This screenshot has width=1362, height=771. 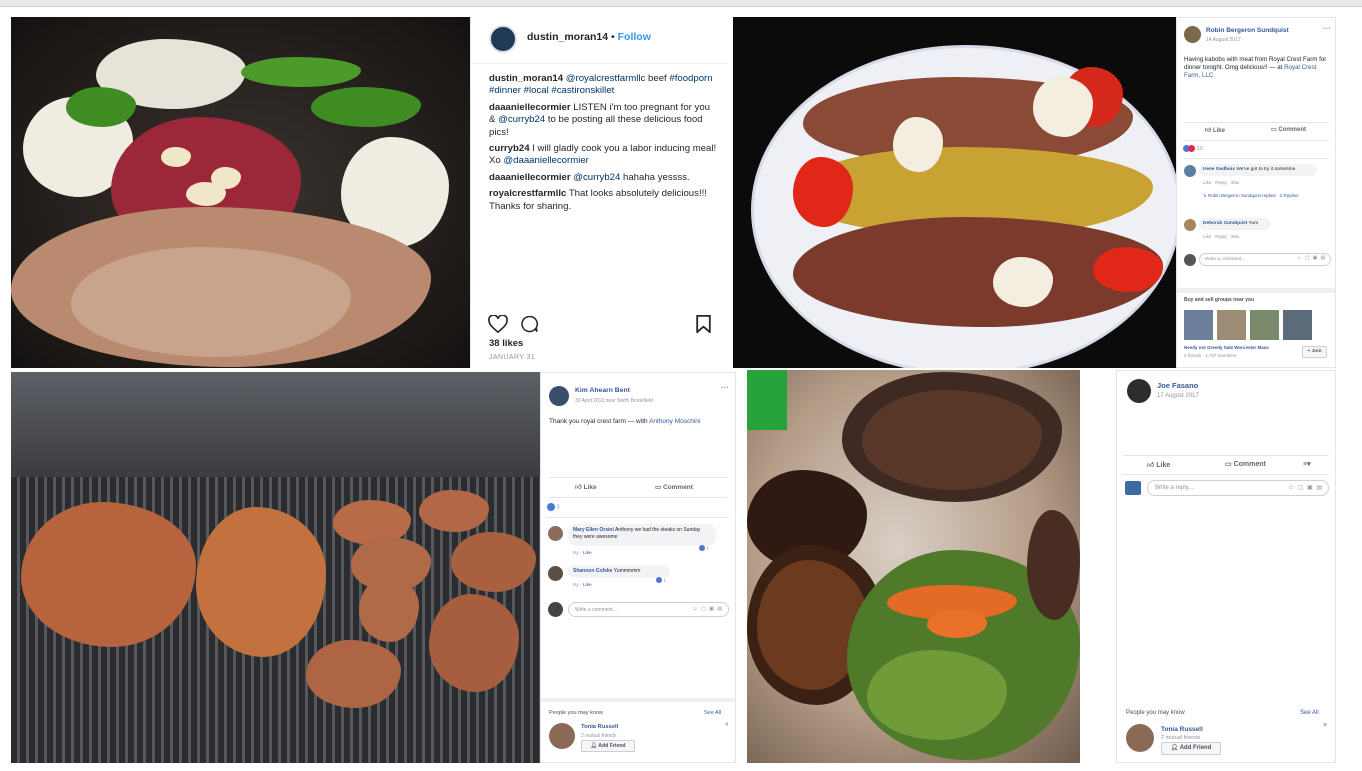 What do you see at coordinates (545, 160) in the screenshot?
I see `mention-link: @daaaniellecormier` at bounding box center [545, 160].